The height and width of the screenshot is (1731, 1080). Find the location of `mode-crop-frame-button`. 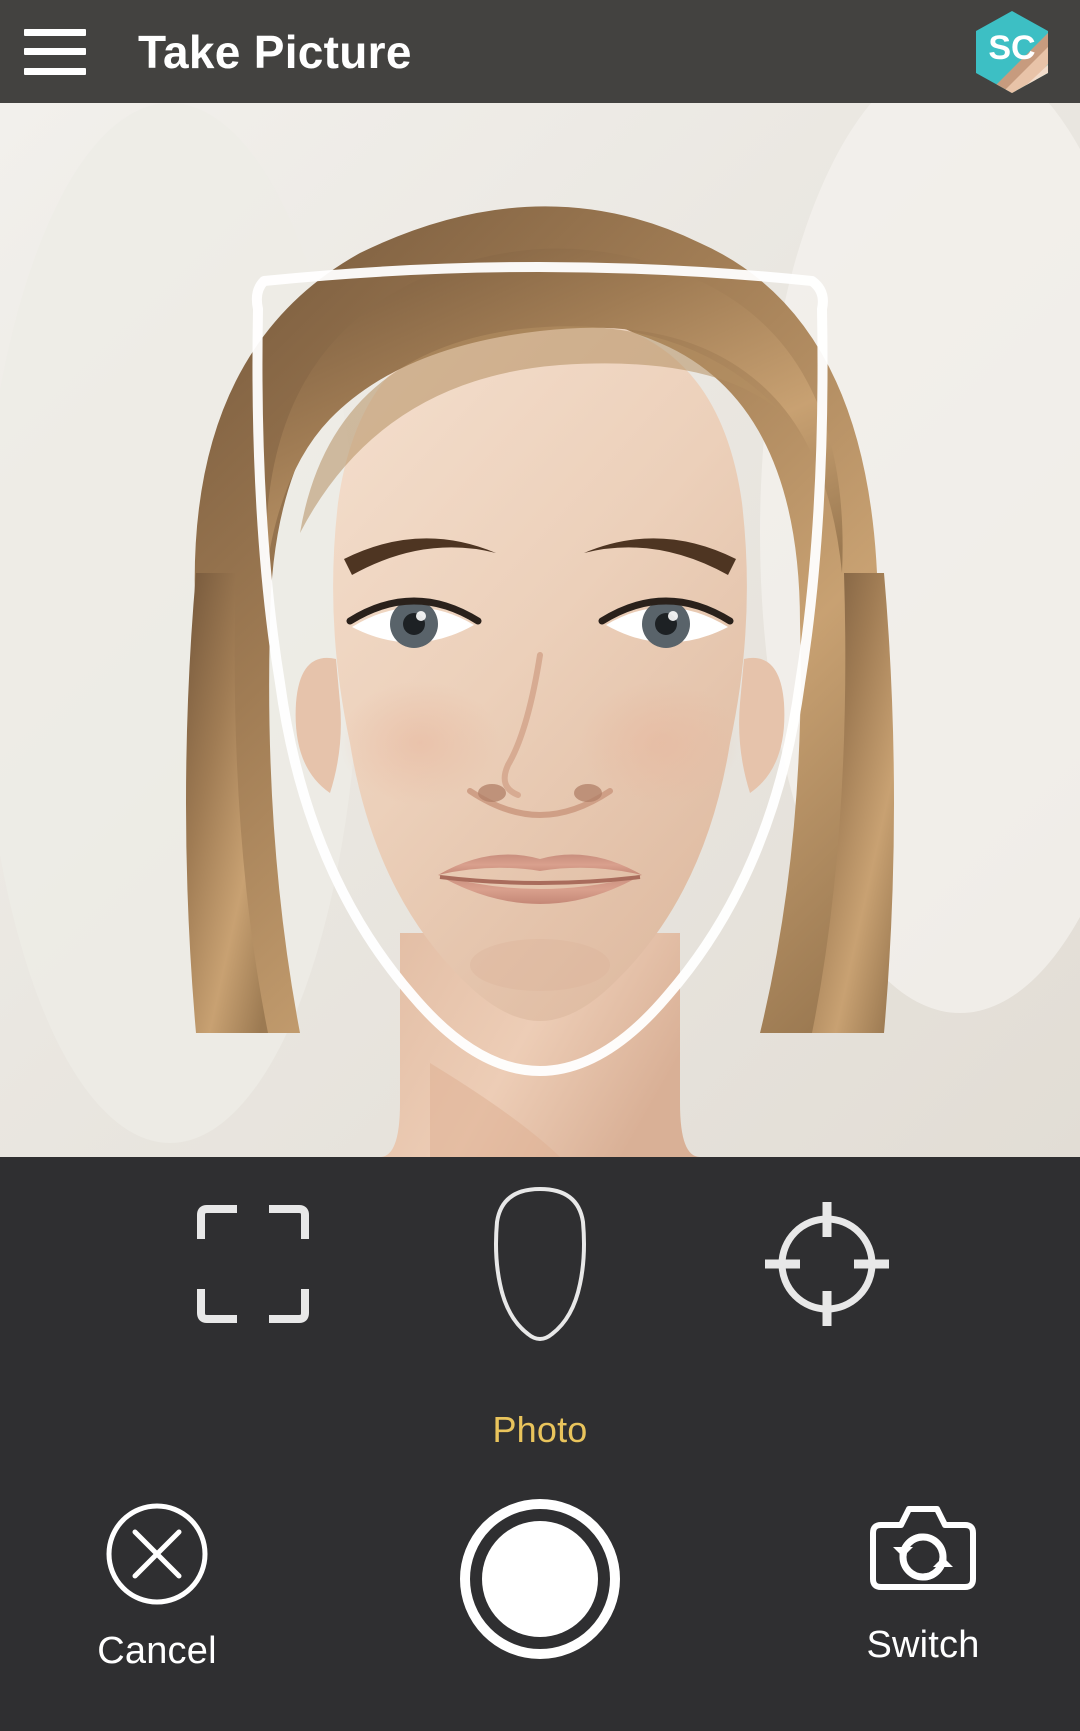

mode-crop-frame-button is located at coordinates (253, 1264).